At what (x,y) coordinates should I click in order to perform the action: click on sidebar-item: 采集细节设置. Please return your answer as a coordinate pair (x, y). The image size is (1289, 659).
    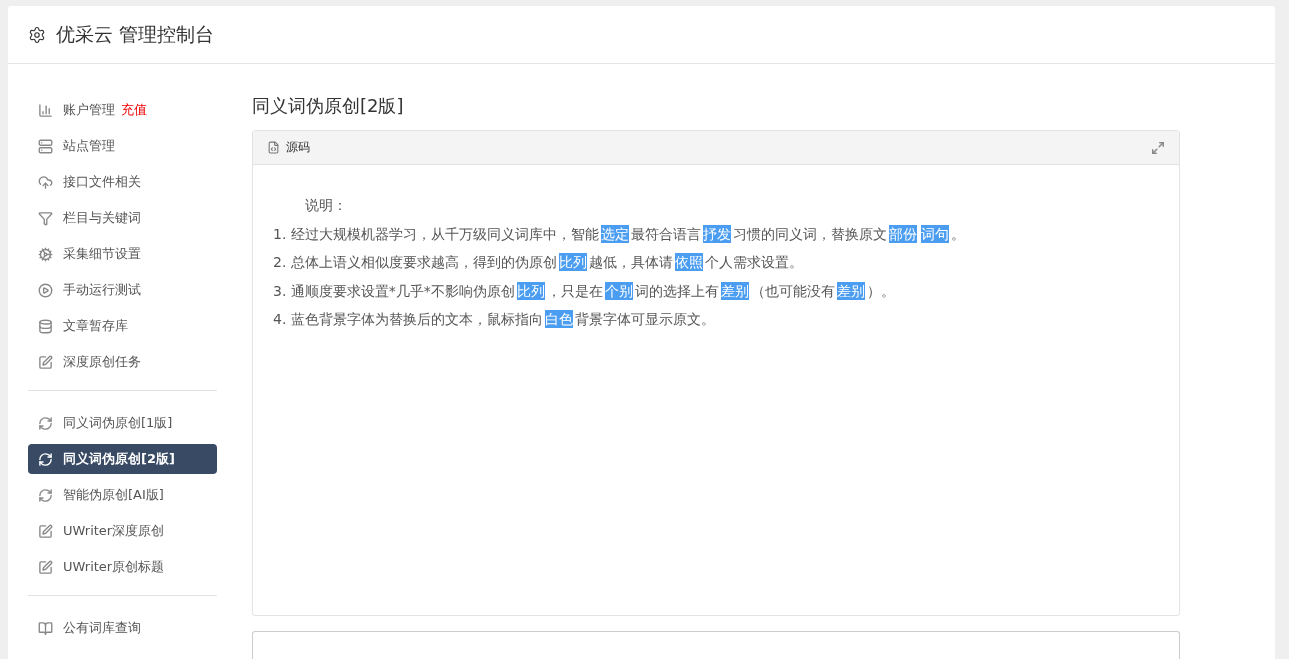
    Looking at the image, I should click on (122, 254).